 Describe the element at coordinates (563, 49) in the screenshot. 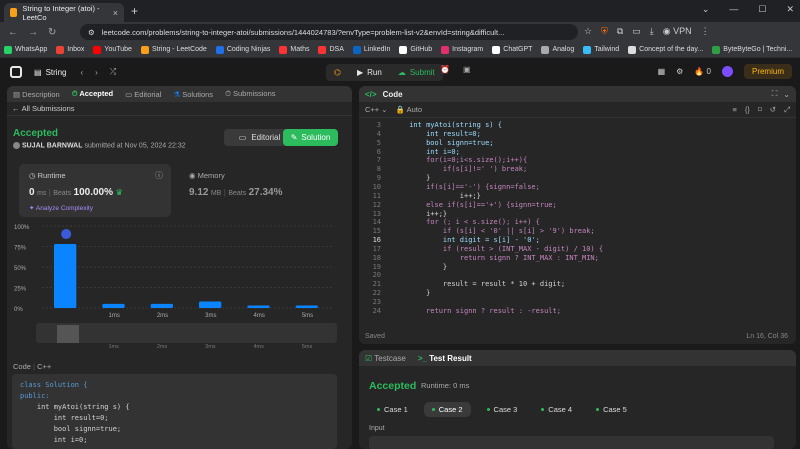

I see `bookmark-label: Analog` at that location.